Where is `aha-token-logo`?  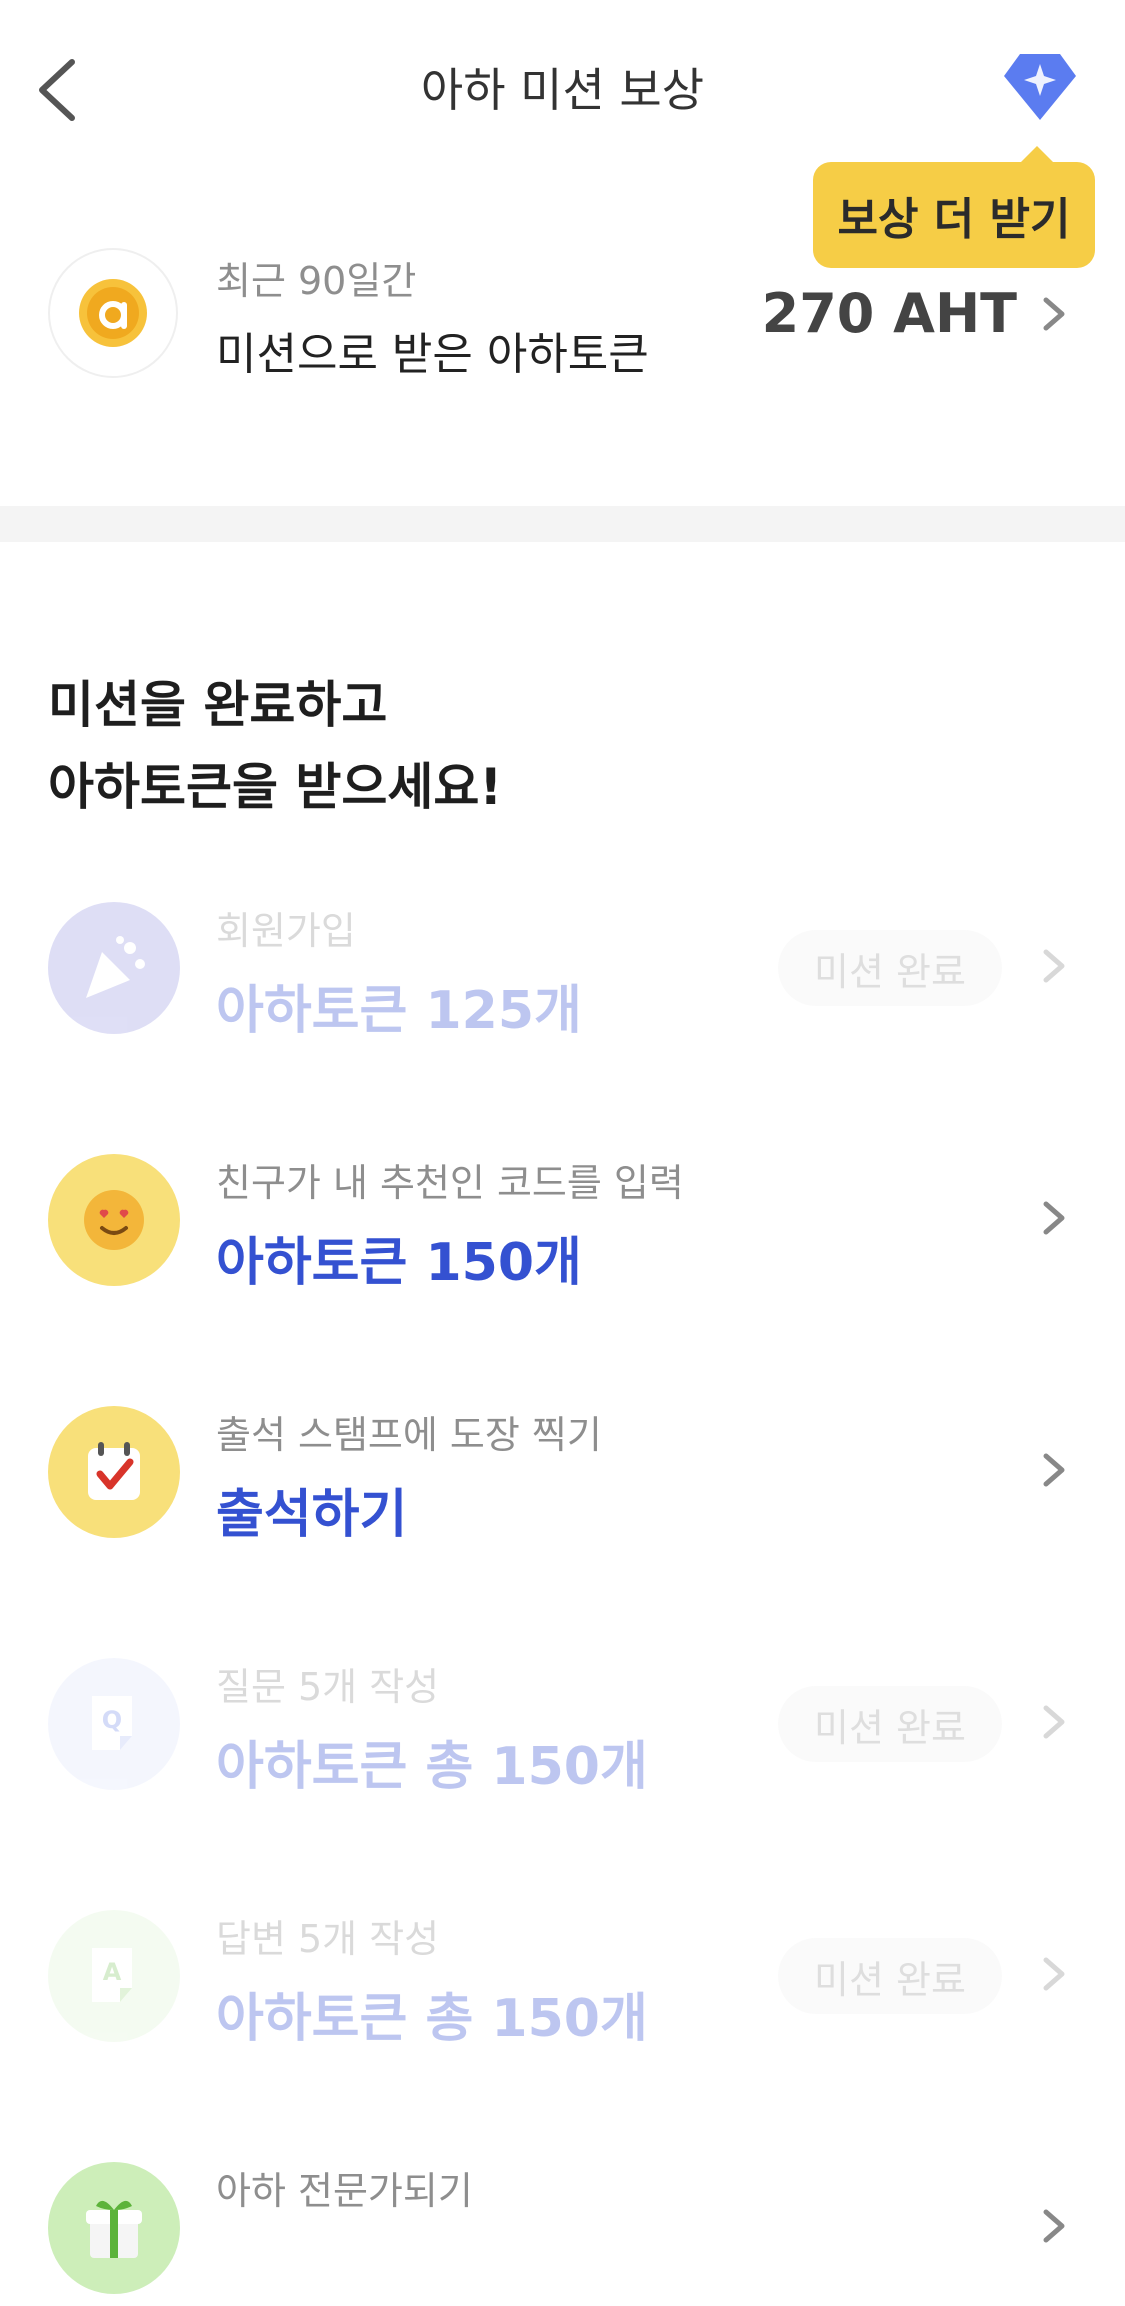
aha-token-logo is located at coordinates (113, 313).